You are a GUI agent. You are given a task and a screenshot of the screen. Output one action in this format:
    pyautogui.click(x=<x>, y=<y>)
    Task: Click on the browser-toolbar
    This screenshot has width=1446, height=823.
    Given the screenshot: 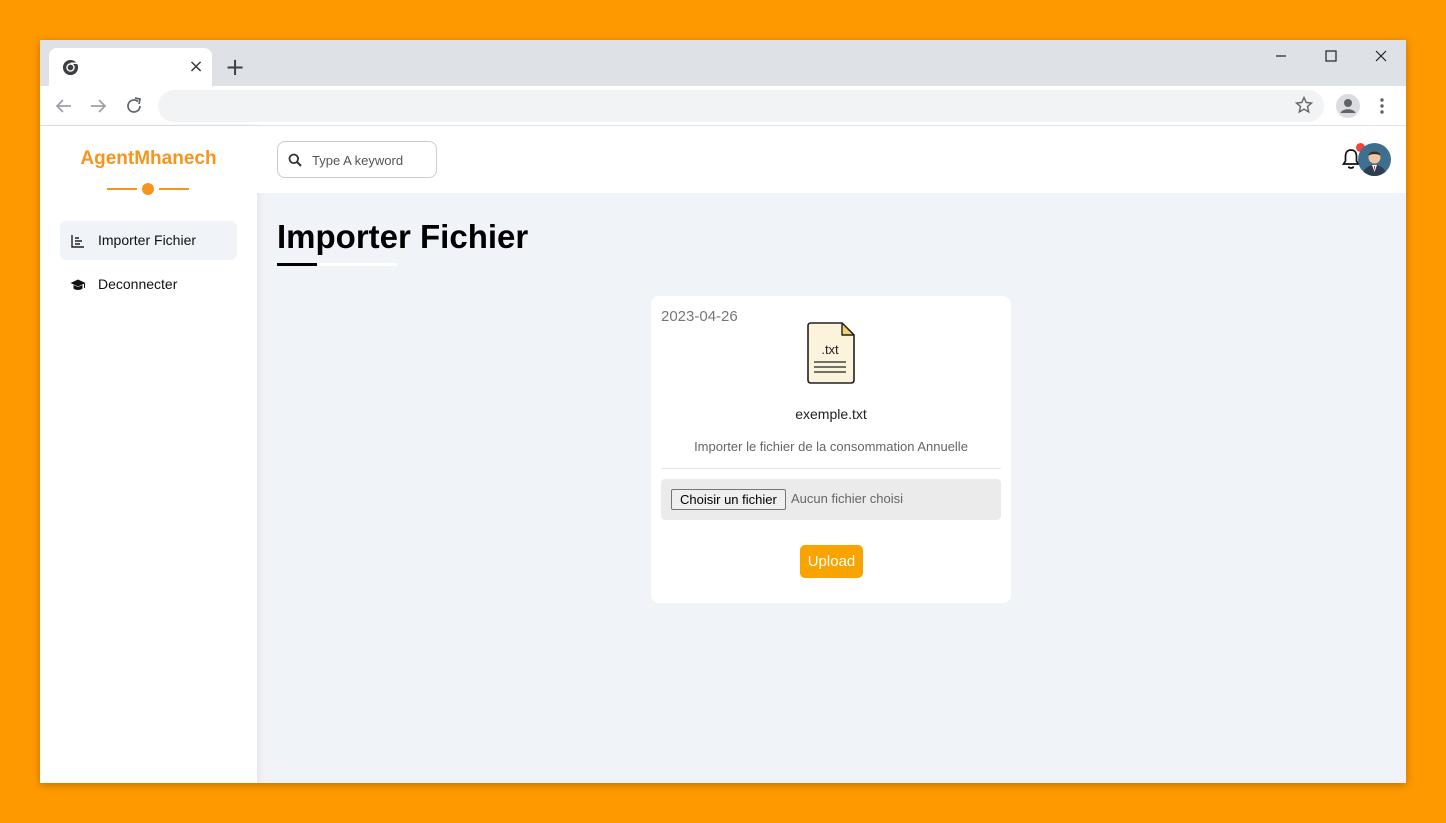 What is the action you would take?
    pyautogui.click(x=723, y=106)
    